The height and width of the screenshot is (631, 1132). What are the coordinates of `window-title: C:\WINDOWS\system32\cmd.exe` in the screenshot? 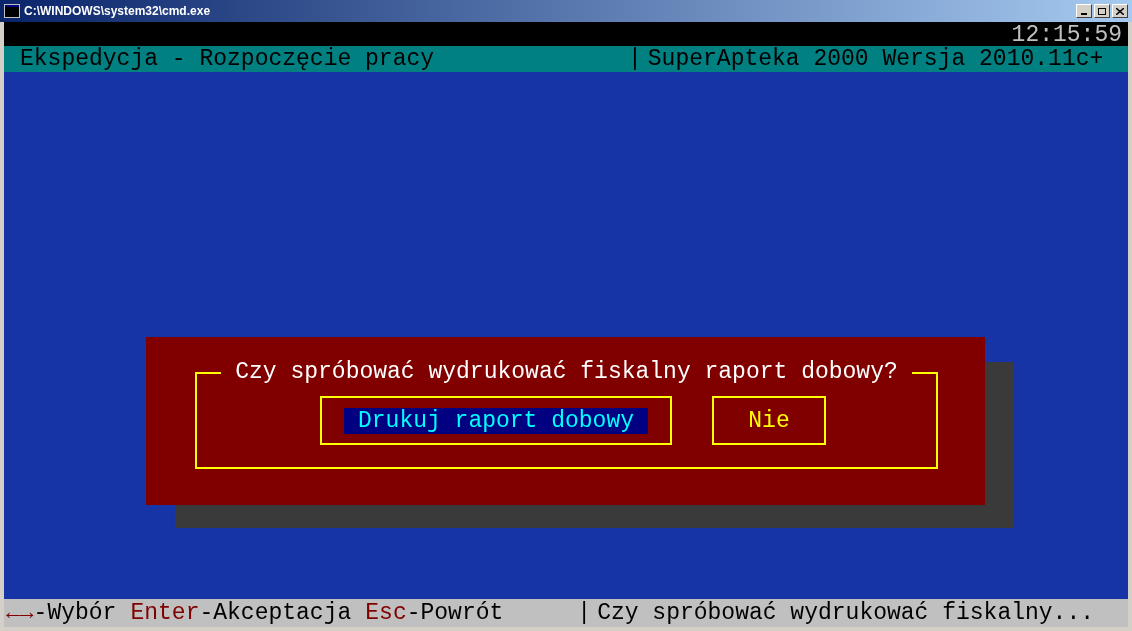 It's located at (117, 11).